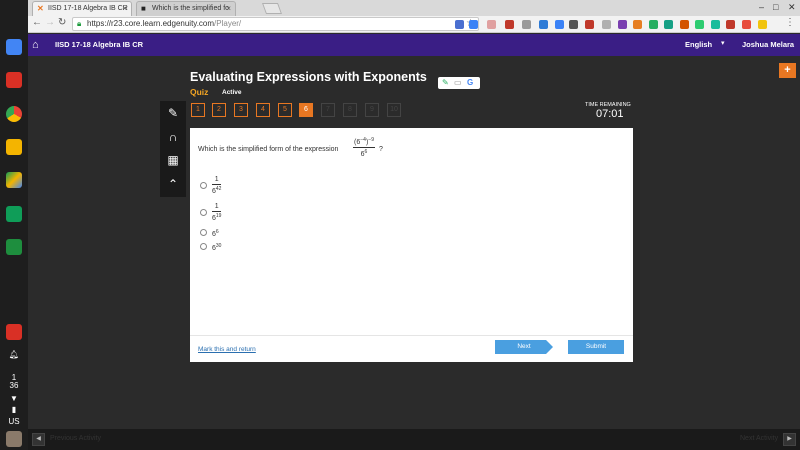 The image size is (800, 450). I want to click on next-button: Next, so click(524, 347).